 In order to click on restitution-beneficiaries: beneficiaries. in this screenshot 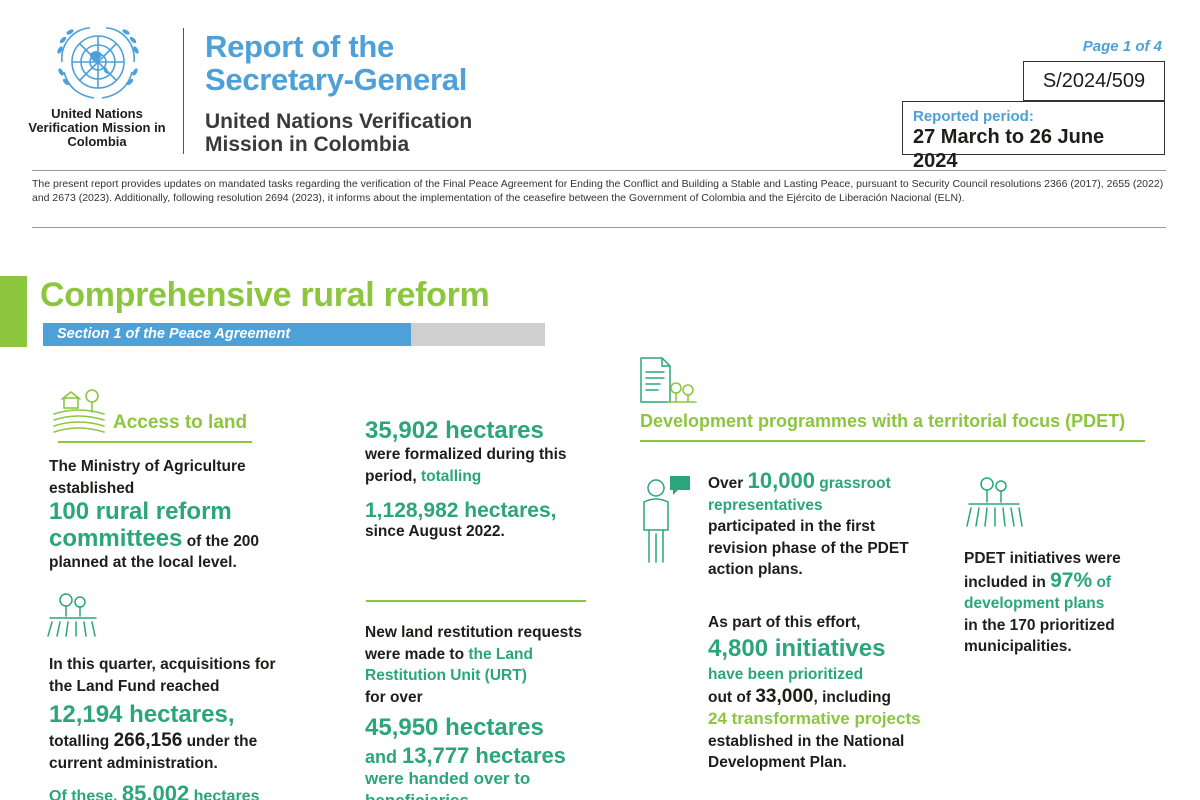, I will do `click(419, 795)`.